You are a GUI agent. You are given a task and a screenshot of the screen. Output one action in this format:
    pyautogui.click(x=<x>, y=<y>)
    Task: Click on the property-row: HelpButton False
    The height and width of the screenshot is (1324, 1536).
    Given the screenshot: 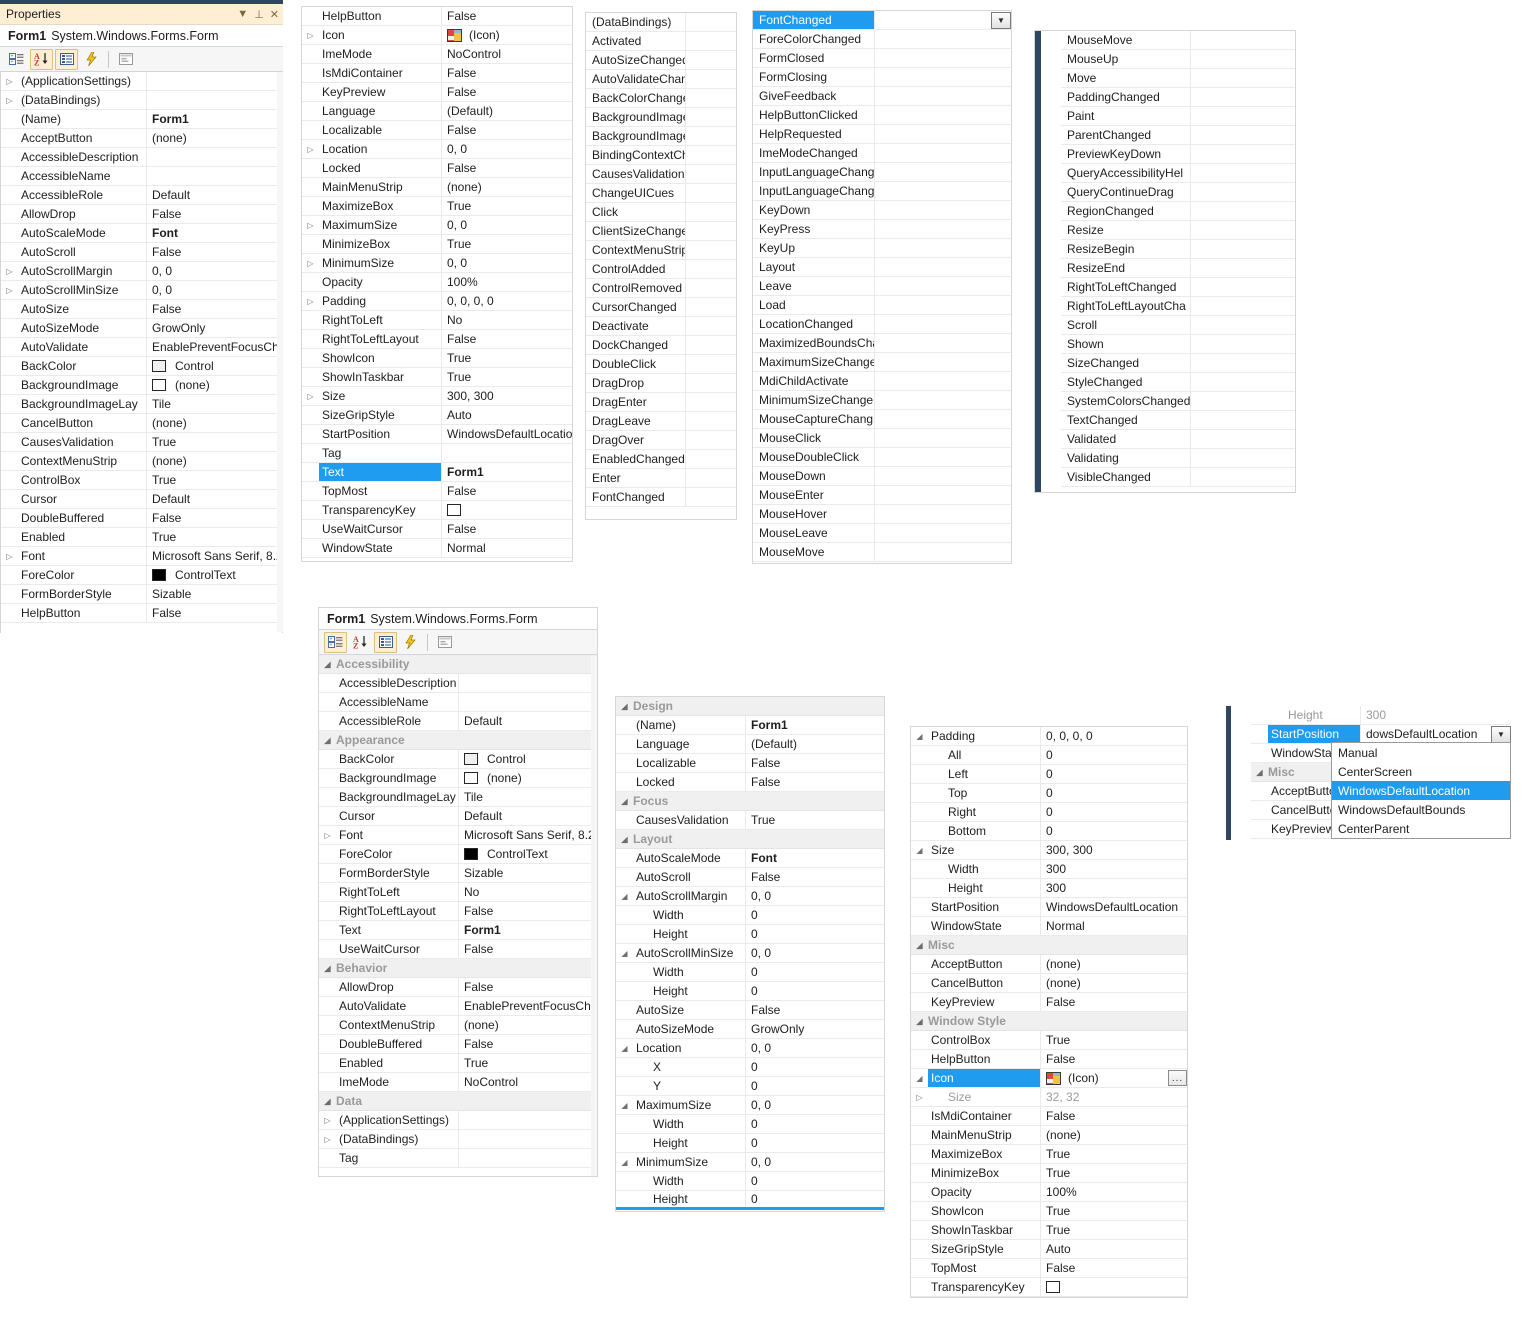 What is the action you would take?
    pyautogui.click(x=141, y=613)
    